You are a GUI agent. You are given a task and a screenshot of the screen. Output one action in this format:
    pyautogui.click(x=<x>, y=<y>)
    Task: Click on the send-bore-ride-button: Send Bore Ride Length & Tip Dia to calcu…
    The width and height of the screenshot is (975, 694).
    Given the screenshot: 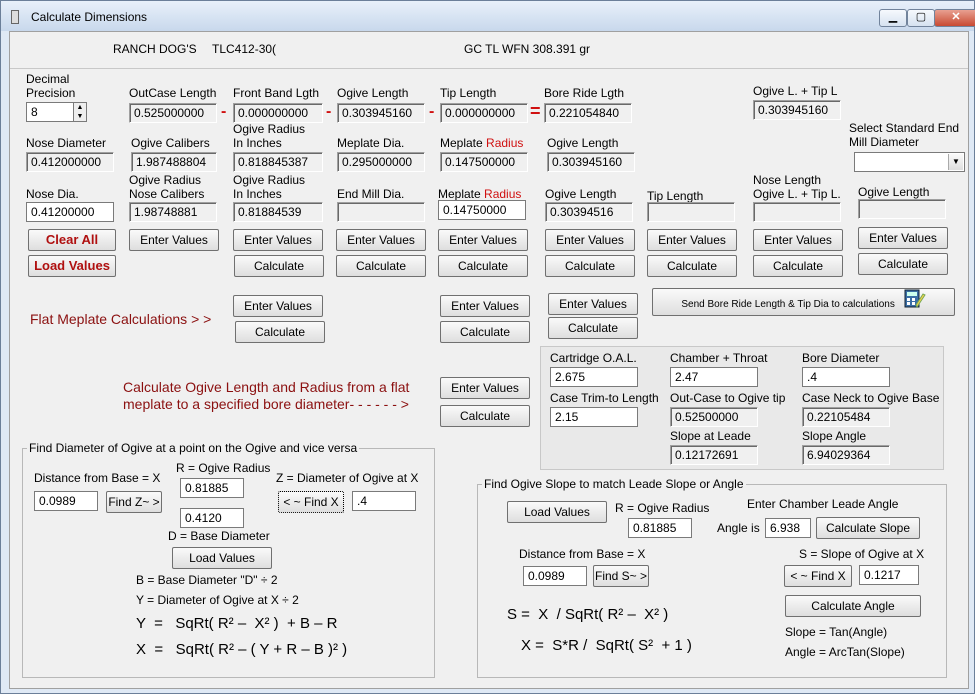 What is the action you would take?
    pyautogui.click(x=803, y=302)
    